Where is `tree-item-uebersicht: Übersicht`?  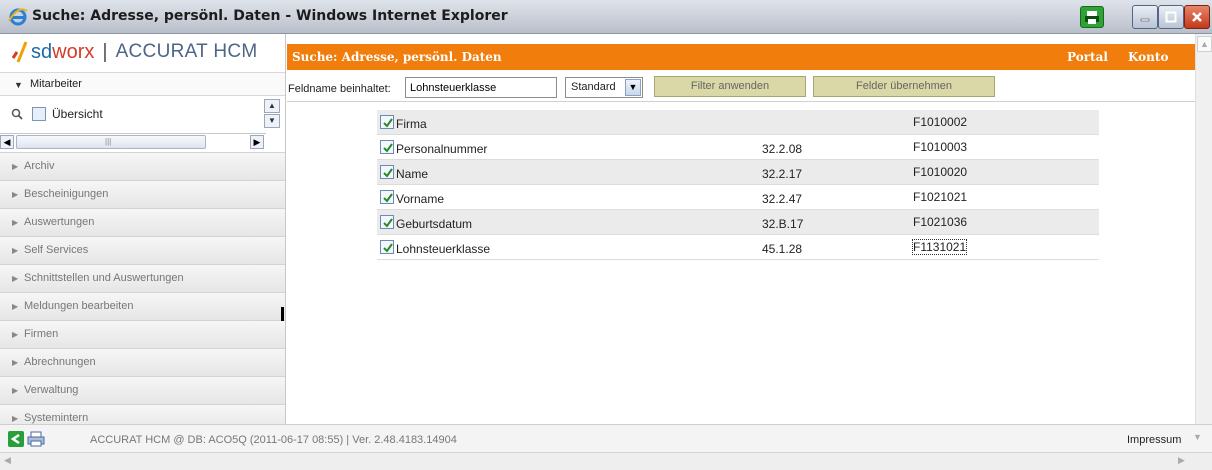 tree-item-uebersicht: Übersicht is located at coordinates (56, 114).